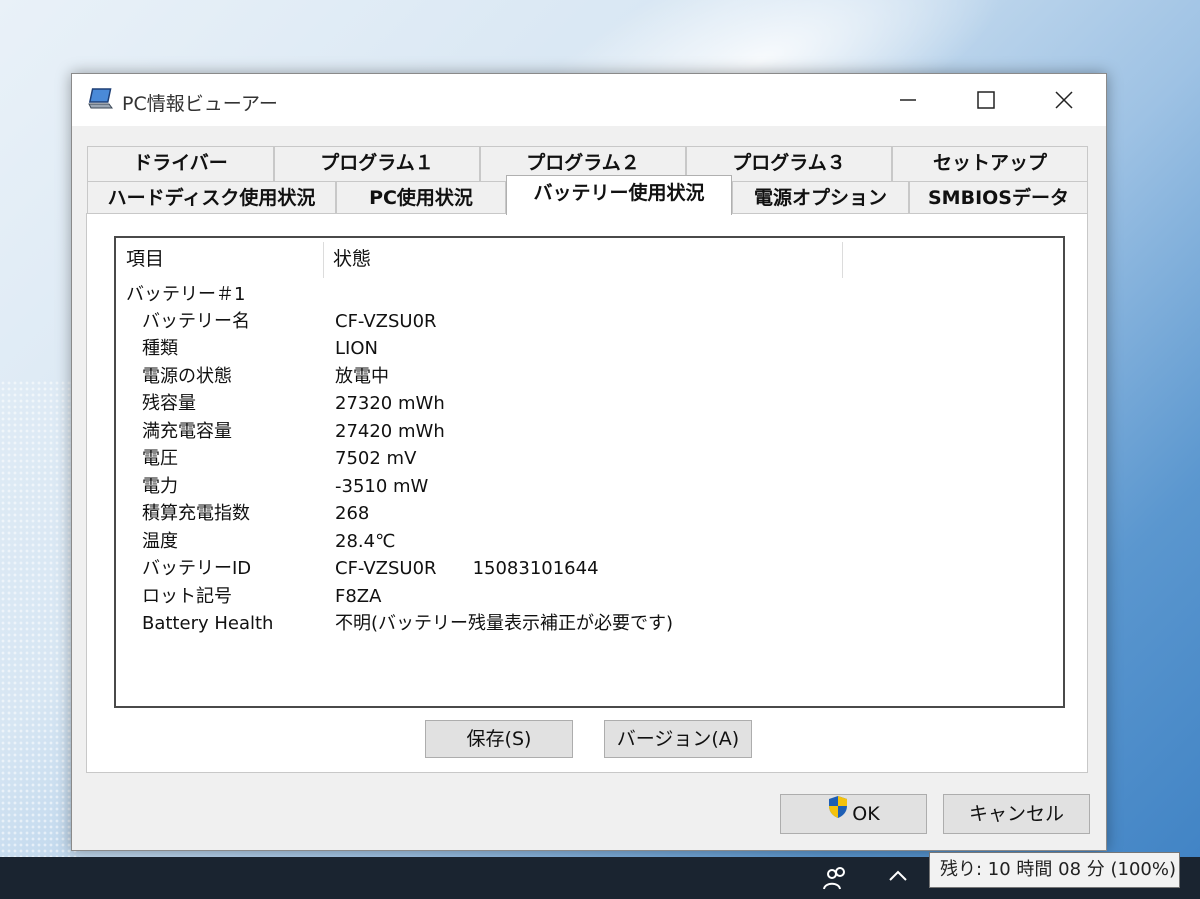 The image size is (1200, 899). What do you see at coordinates (990, 164) in the screenshot?
I see `tab-setup: セットアップ` at bounding box center [990, 164].